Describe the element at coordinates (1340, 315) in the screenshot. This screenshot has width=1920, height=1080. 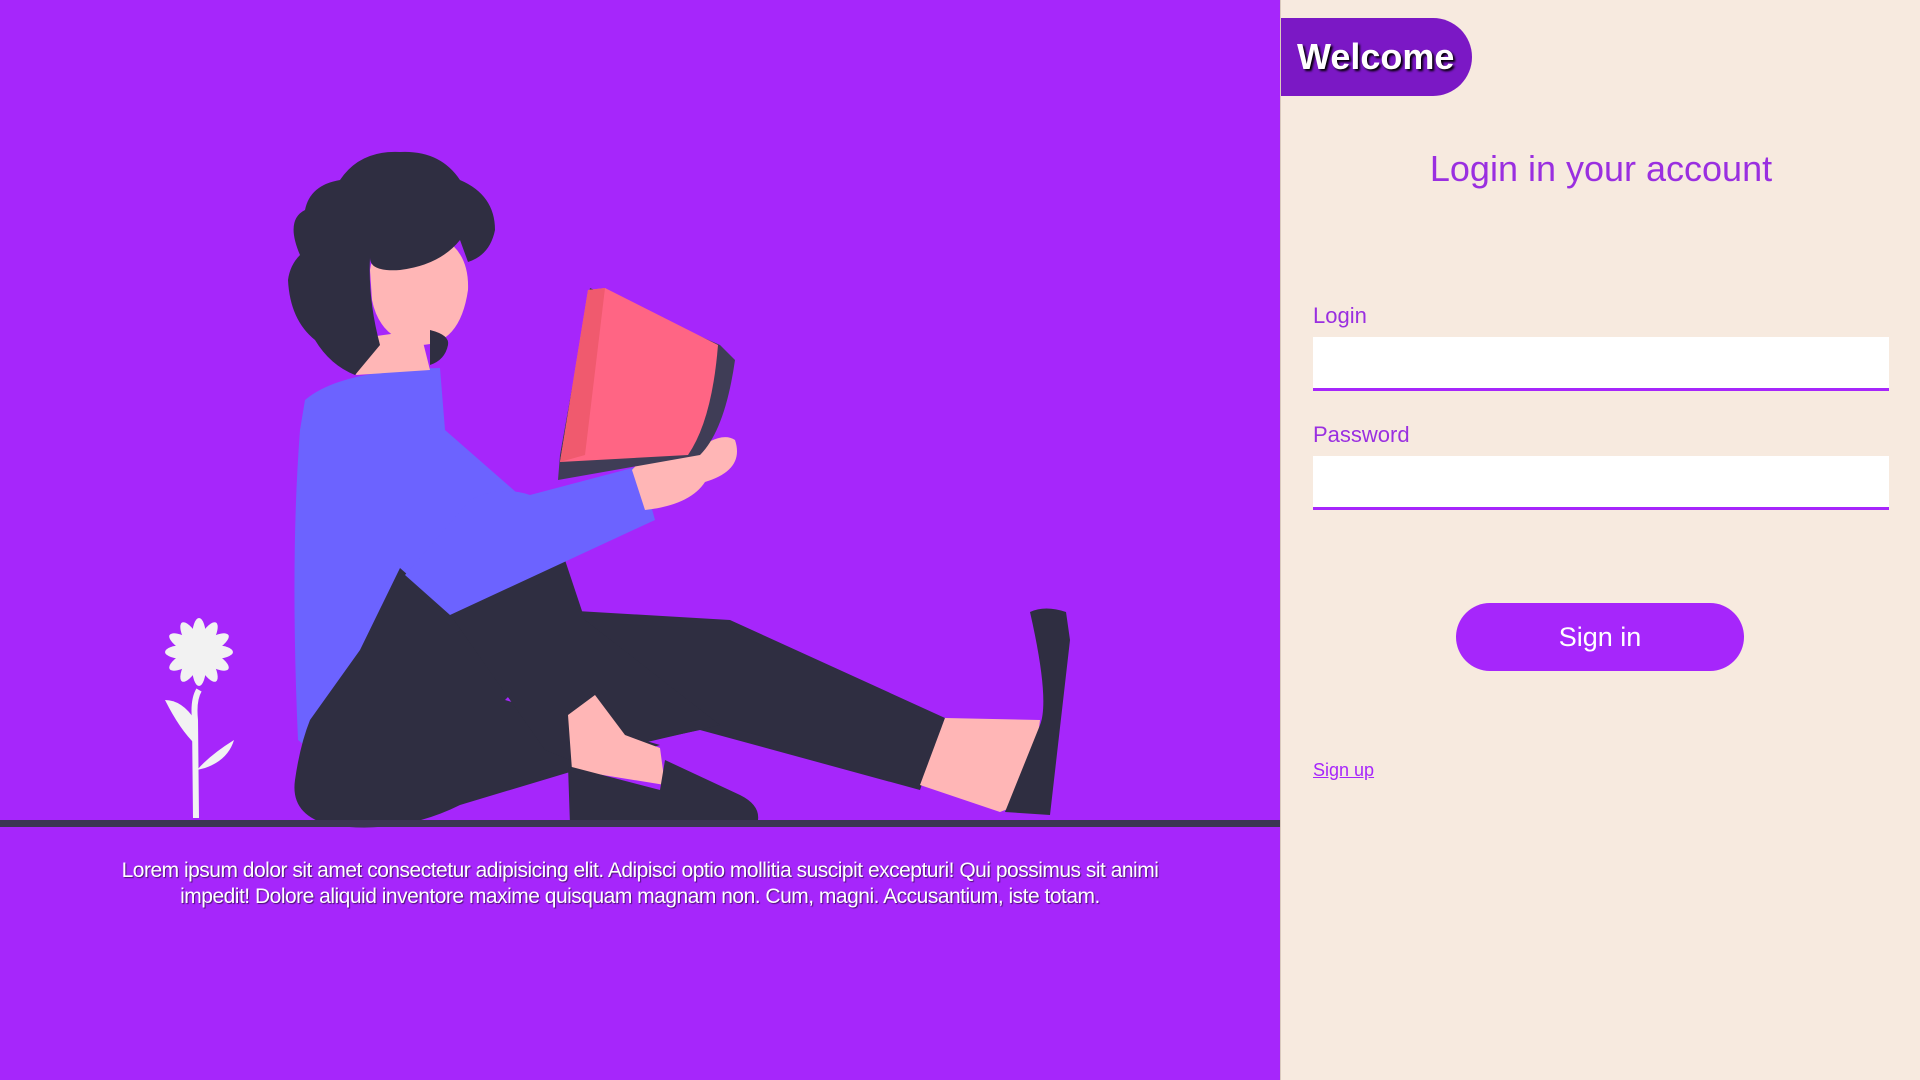
I see `login-label: Login` at that location.